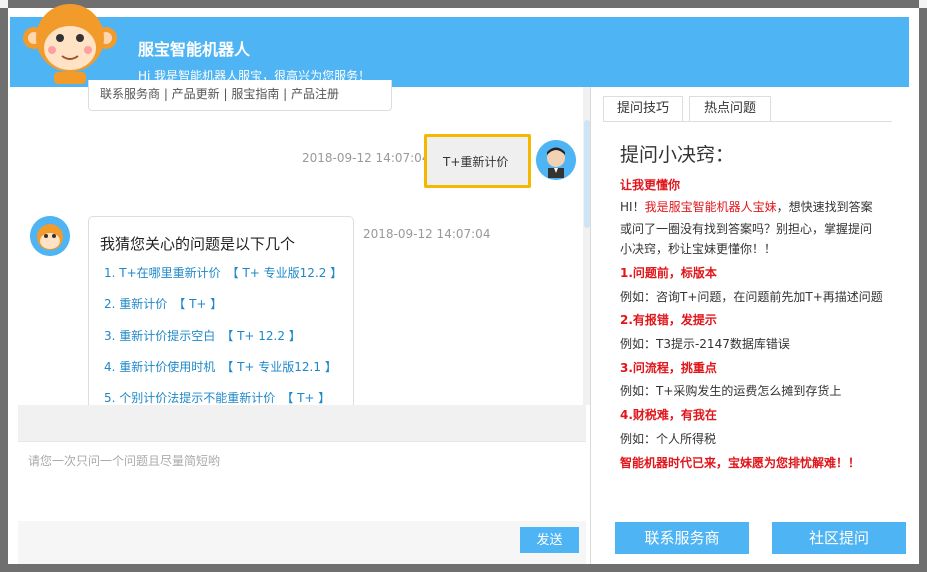 The width and height of the screenshot is (927, 572). Describe the element at coordinates (668, 439) in the screenshot. I see `tip-example-4: 例如：个人所得税` at that location.